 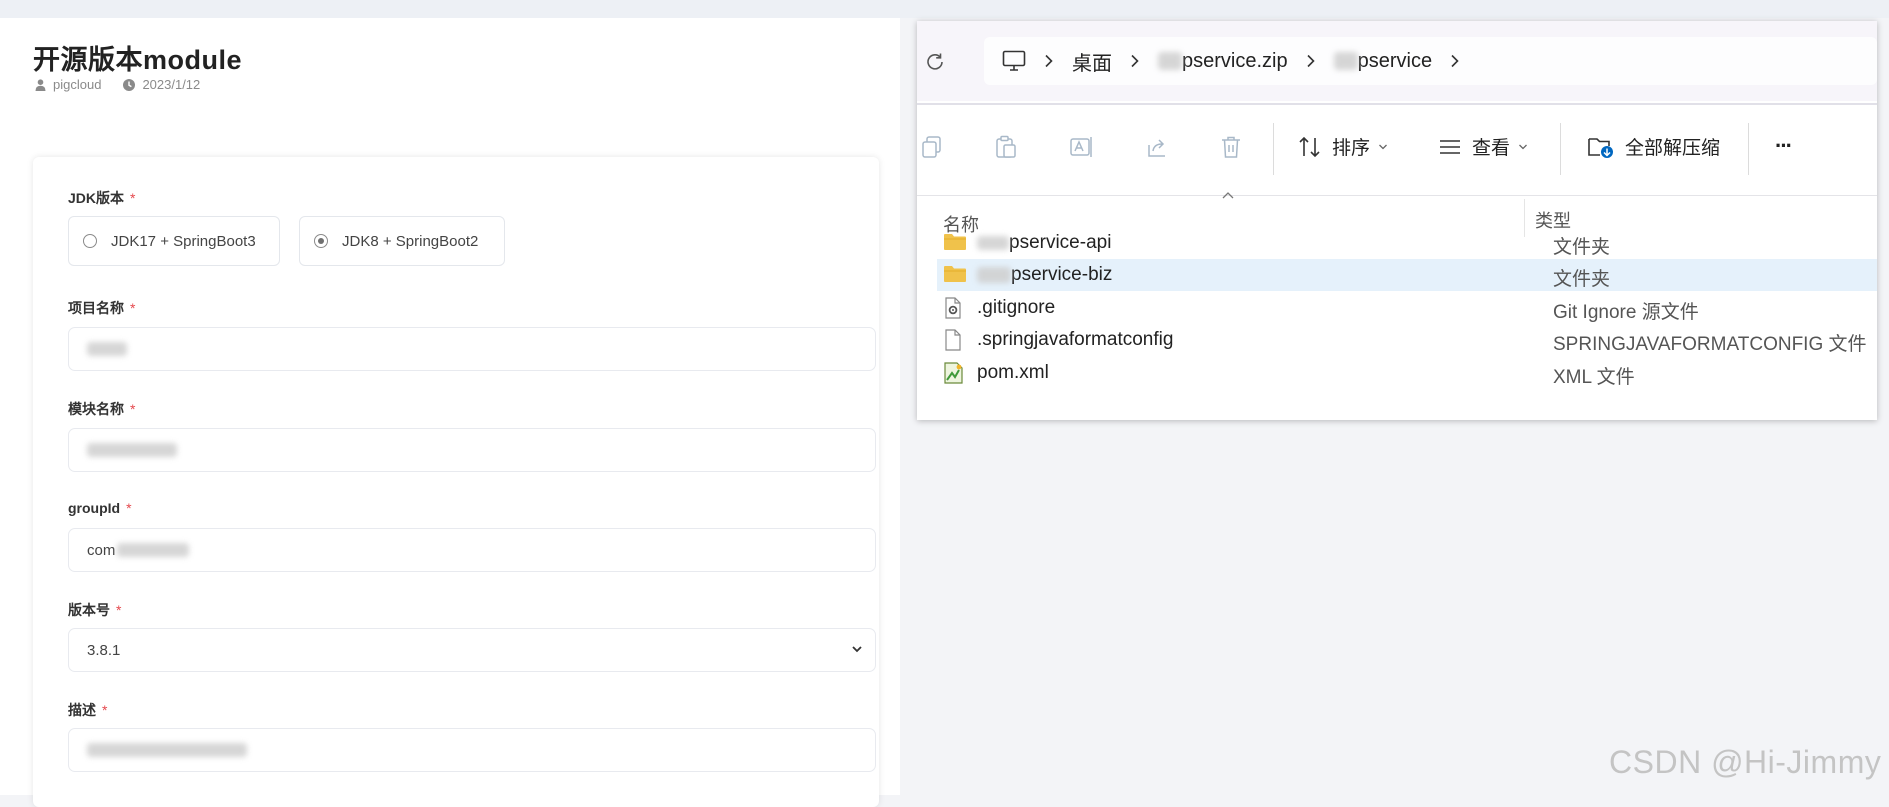 What do you see at coordinates (101, 550) in the screenshot?
I see `group-id-value: com` at bounding box center [101, 550].